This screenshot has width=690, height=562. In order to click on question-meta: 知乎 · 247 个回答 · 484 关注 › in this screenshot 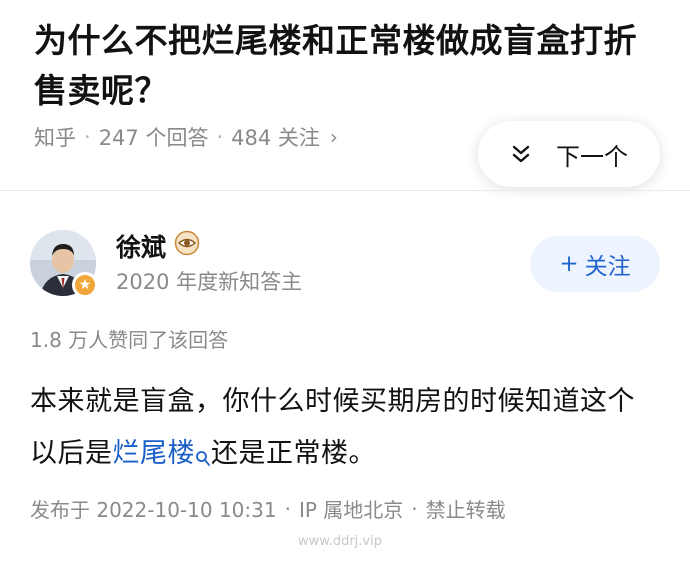, I will do `click(186, 137)`.